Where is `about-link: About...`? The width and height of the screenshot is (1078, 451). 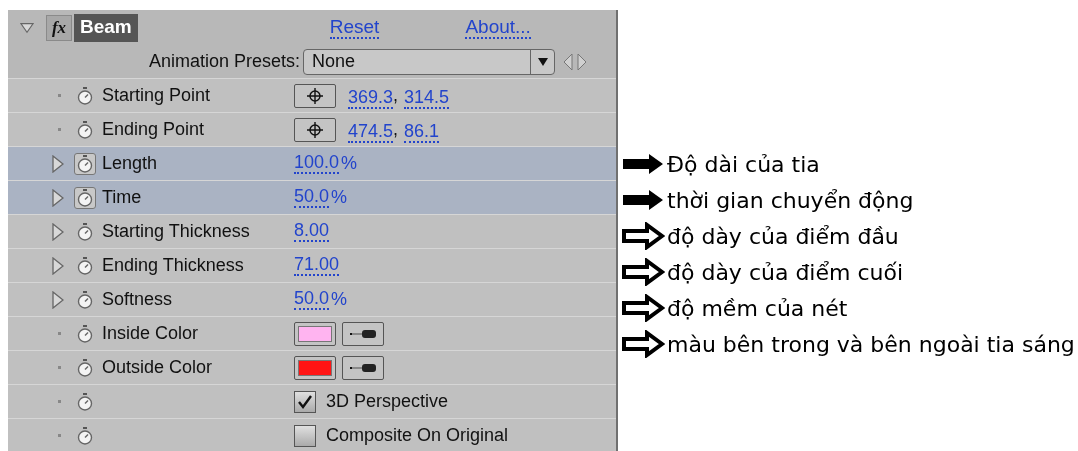 about-link: About... is located at coordinates (498, 27).